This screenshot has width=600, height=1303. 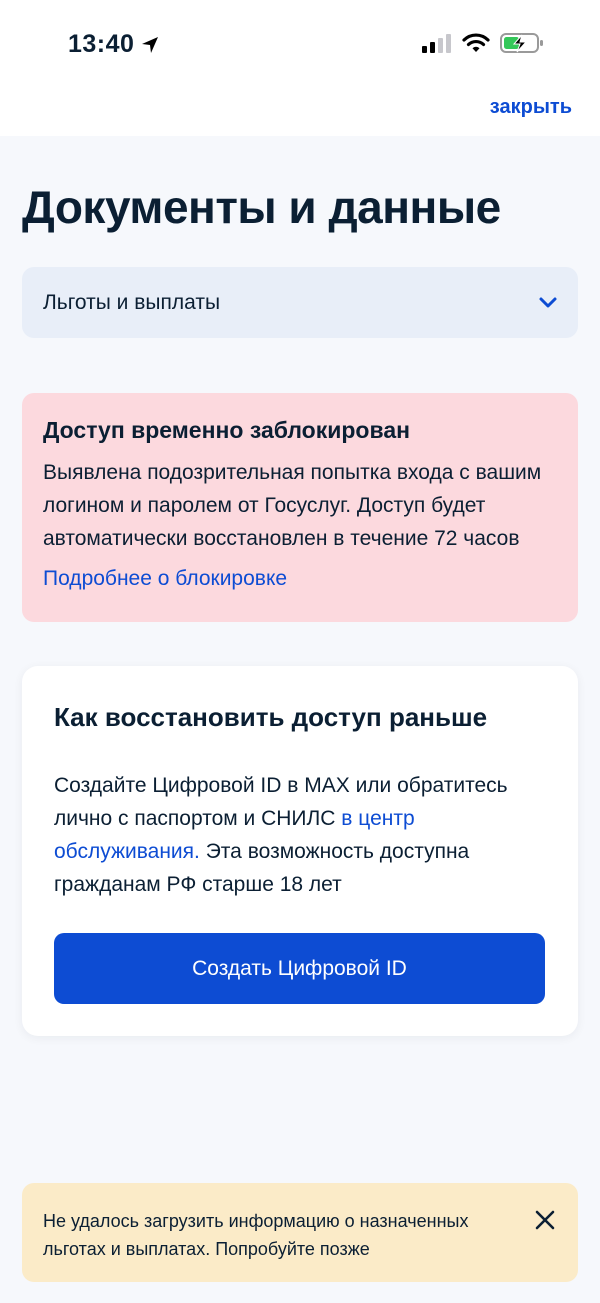 I want to click on card-title: Как восстановить доступ раньше, so click(x=271, y=717).